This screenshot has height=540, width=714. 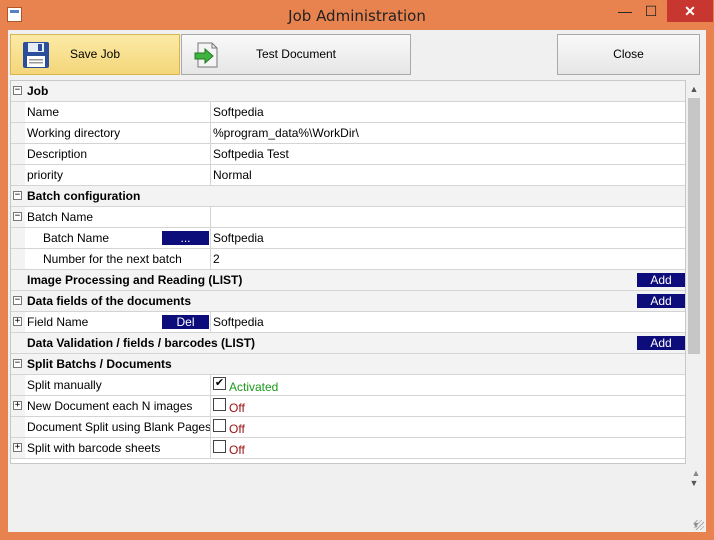 What do you see at coordinates (216, 259) in the screenshot?
I see `property-value: 2` at bounding box center [216, 259].